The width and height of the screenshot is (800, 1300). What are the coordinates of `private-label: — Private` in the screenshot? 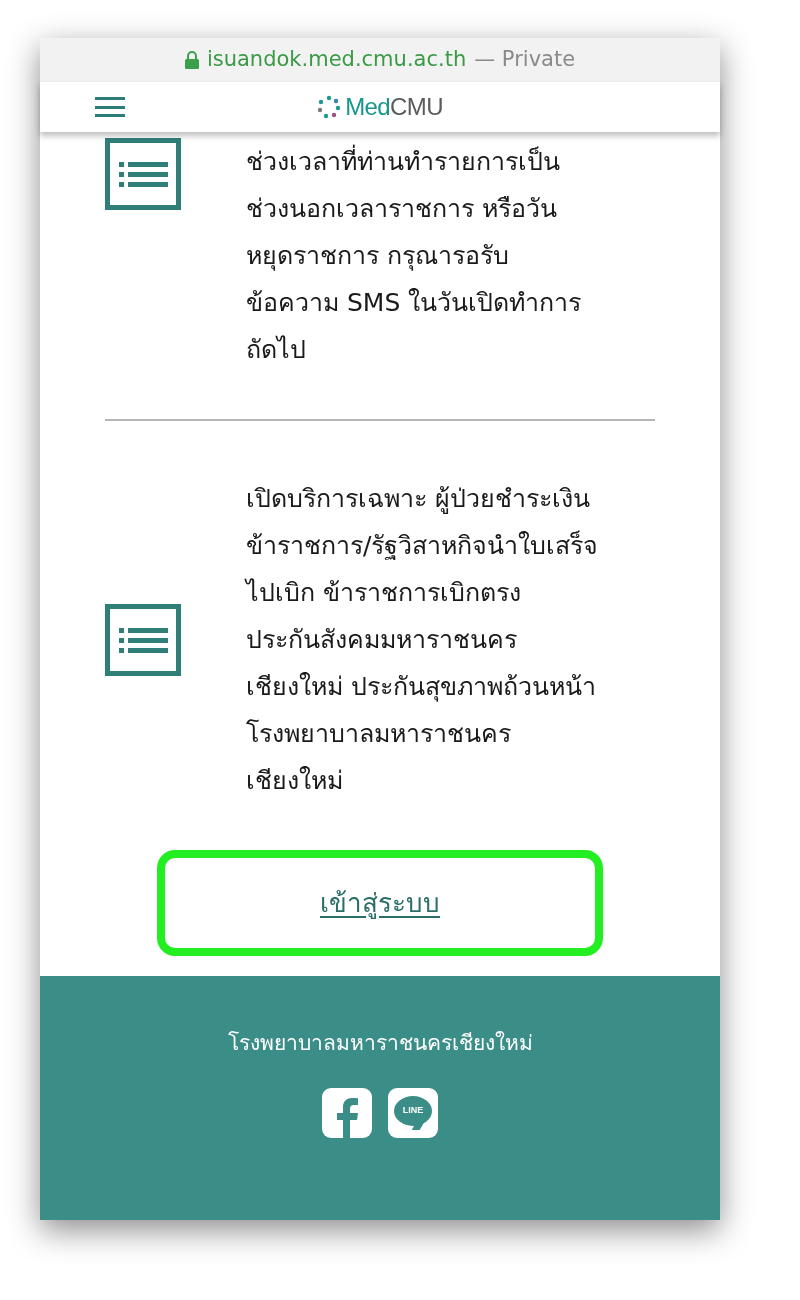 It's located at (525, 60).